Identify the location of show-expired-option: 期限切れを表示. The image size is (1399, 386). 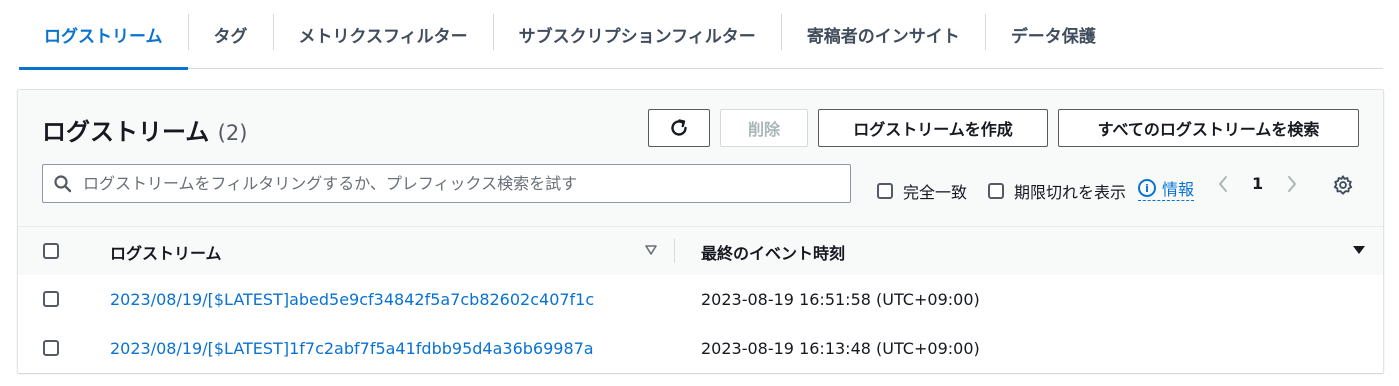
(1057, 191).